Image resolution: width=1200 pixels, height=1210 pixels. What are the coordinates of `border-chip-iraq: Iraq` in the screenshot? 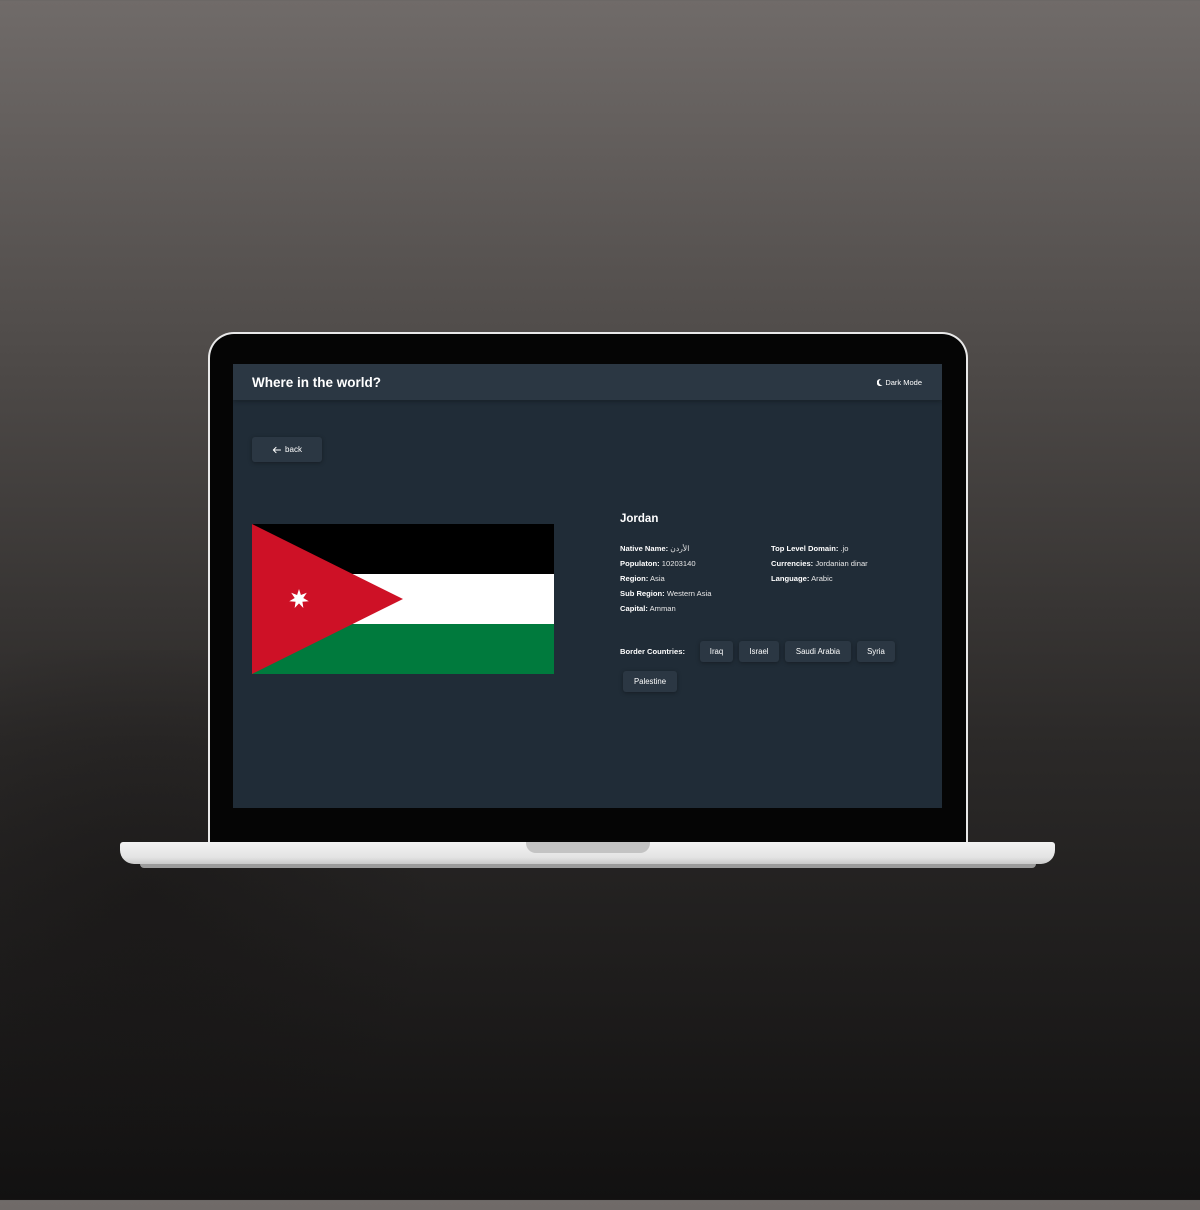 It's located at (716, 651).